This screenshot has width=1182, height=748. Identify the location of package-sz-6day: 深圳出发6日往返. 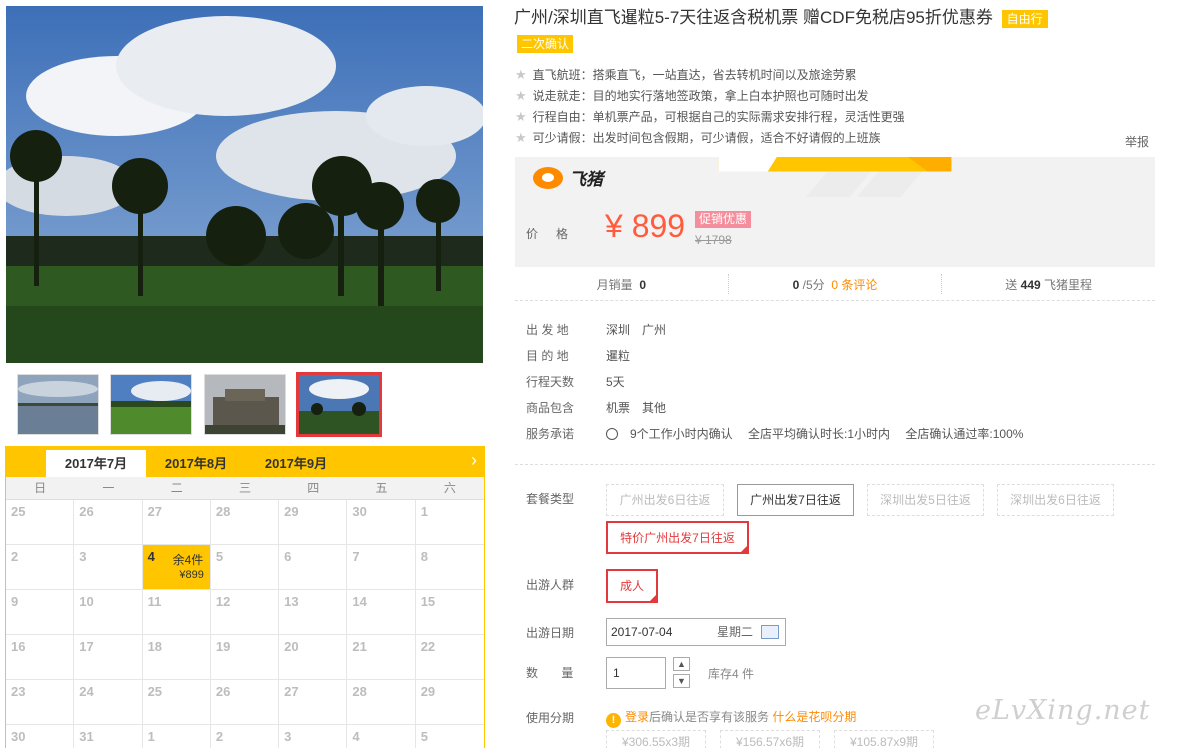
(1055, 500).